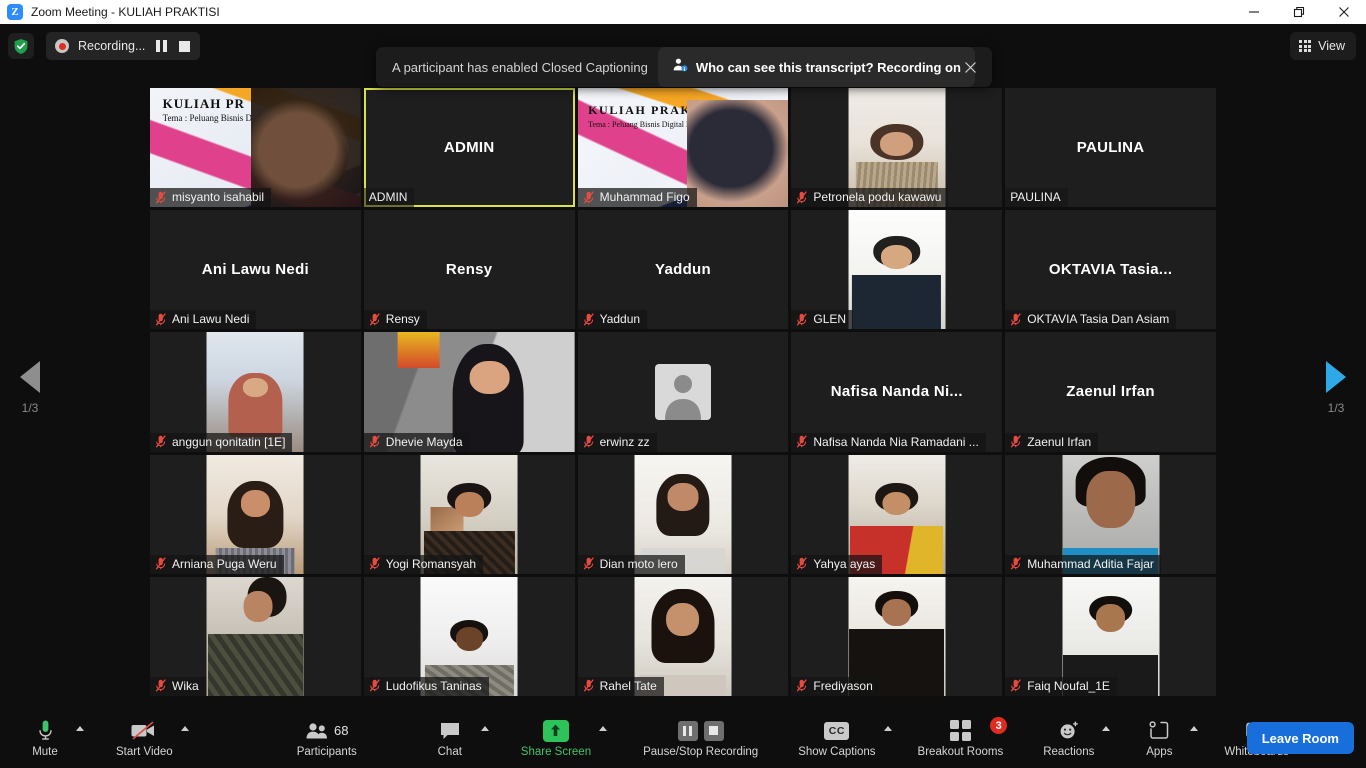 Image resolution: width=1366 pixels, height=768 pixels. What do you see at coordinates (1195, 738) in the screenshot?
I see `apps-options-caret` at bounding box center [1195, 738].